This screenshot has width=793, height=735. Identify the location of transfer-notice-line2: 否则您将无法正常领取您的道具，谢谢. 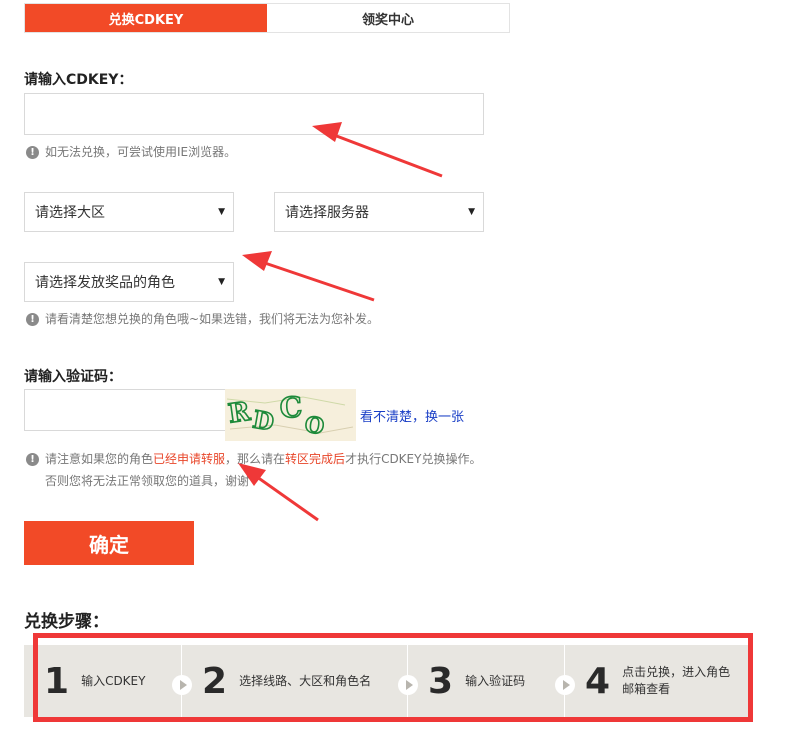
(147, 481).